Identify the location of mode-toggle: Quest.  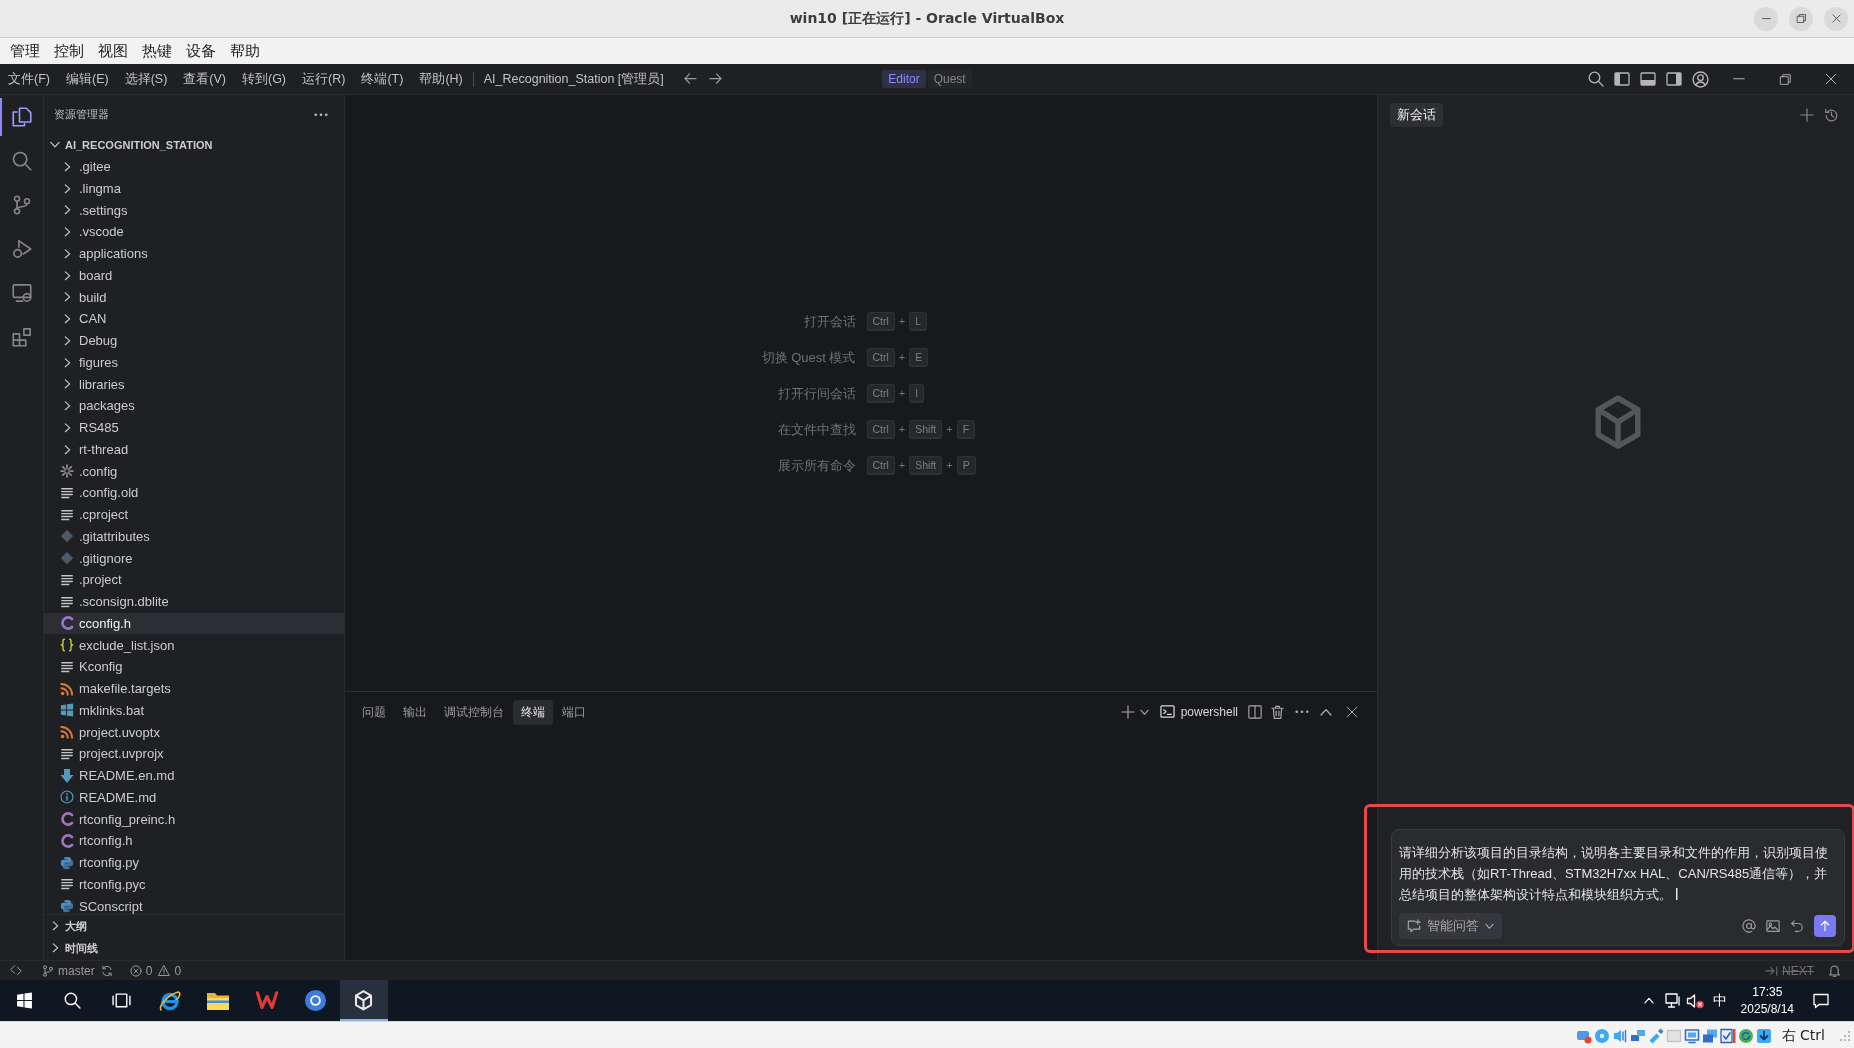
(949, 79).